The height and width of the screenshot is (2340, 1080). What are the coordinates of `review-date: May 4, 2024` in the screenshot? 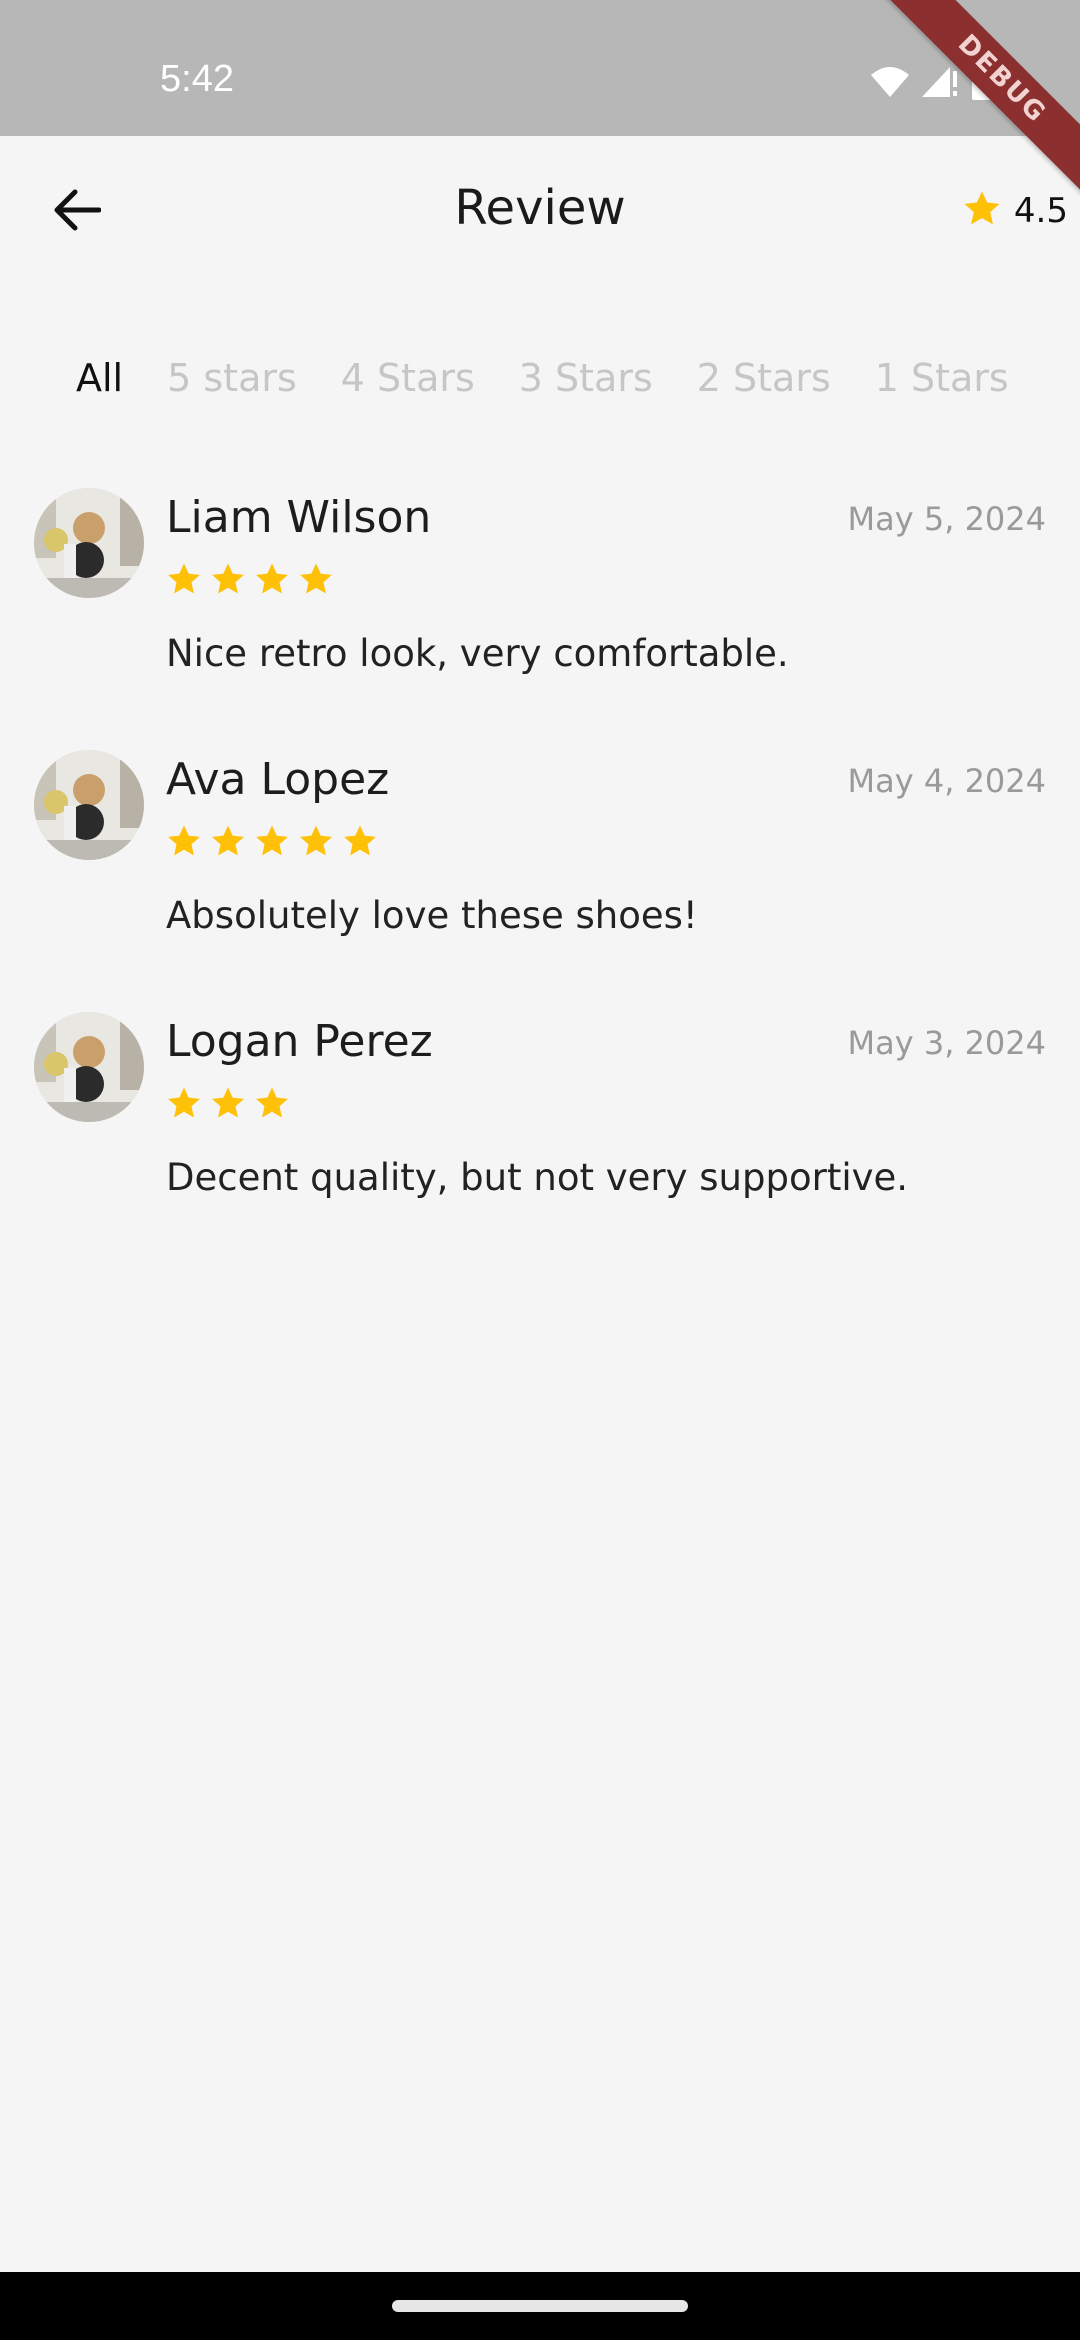 It's located at (946, 781).